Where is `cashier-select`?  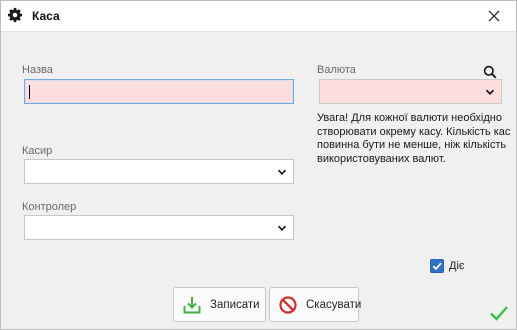 cashier-select is located at coordinates (159, 171).